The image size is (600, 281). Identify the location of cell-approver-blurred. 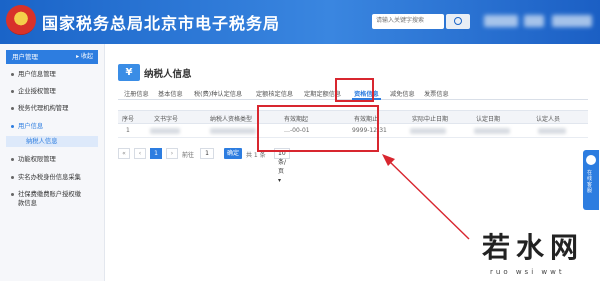
(552, 131).